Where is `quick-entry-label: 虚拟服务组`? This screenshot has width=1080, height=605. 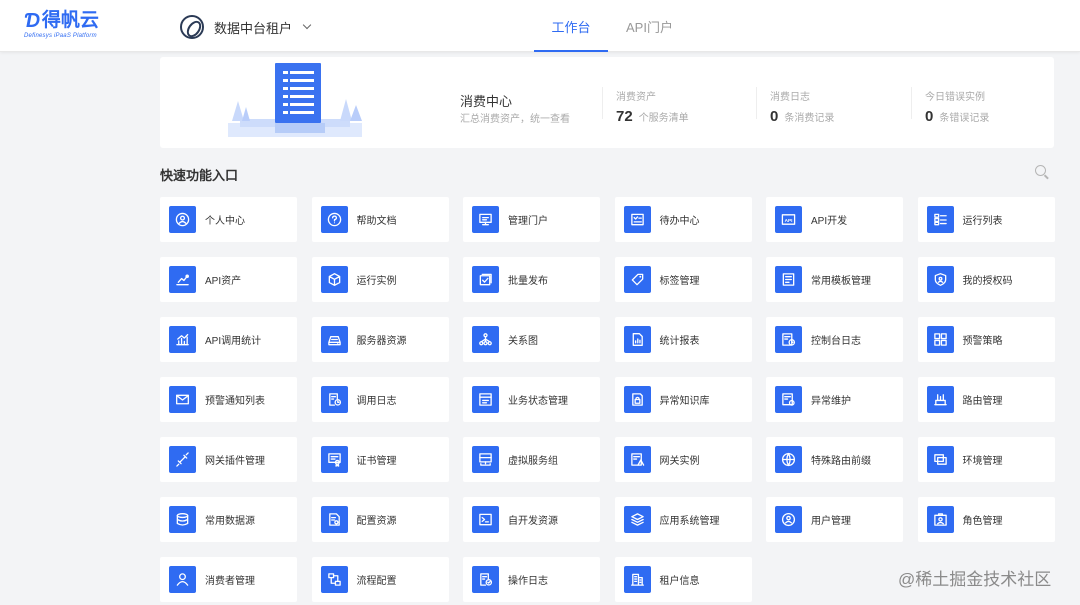 quick-entry-label: 虚拟服务组 is located at coordinates (533, 461).